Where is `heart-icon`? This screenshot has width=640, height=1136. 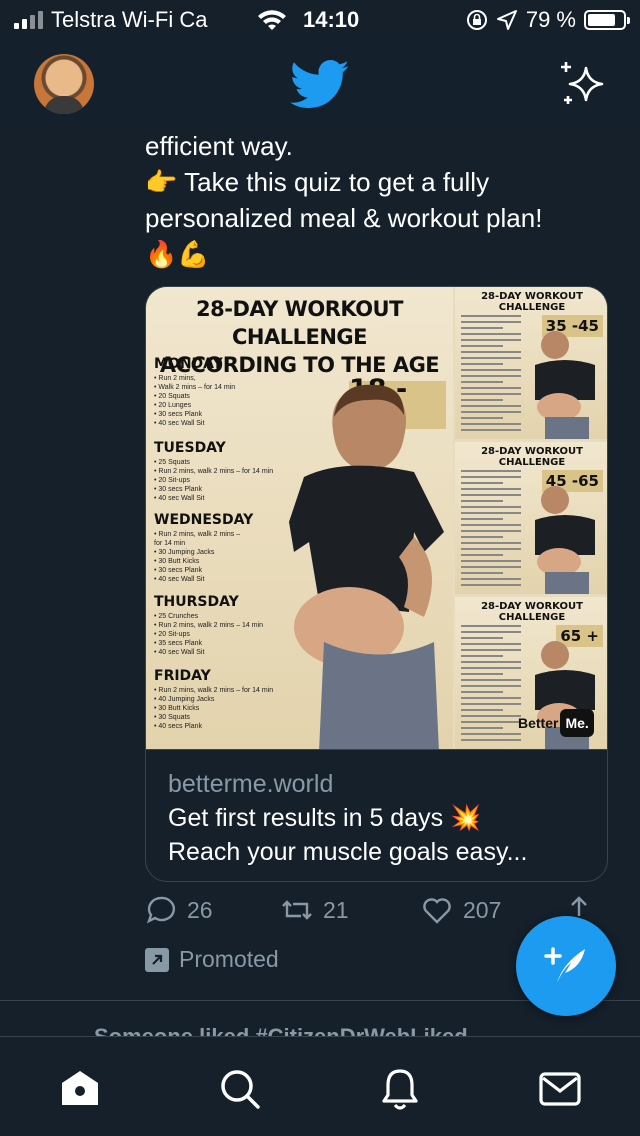
heart-icon is located at coordinates (437, 911).